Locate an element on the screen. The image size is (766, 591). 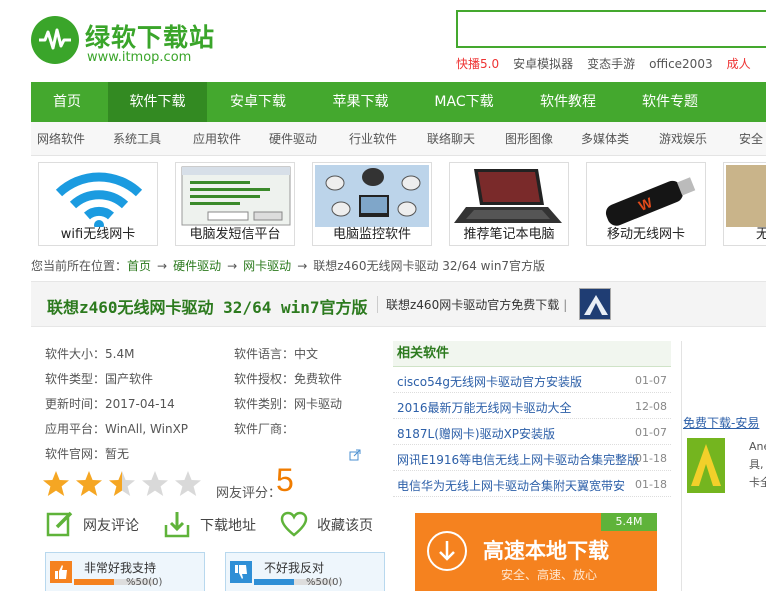
side-ad: 免费下载-安易 Ane 具, 卡全 is located at coordinates (724, 459).